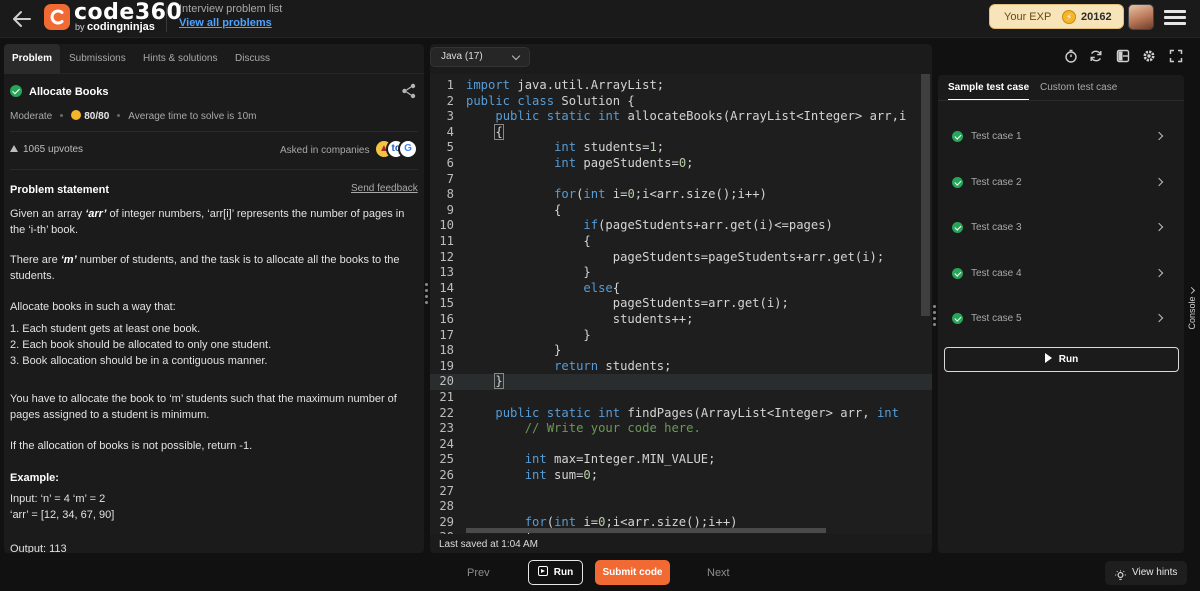 The image size is (1200, 591). I want to click on solved-check-icon, so click(16, 91).